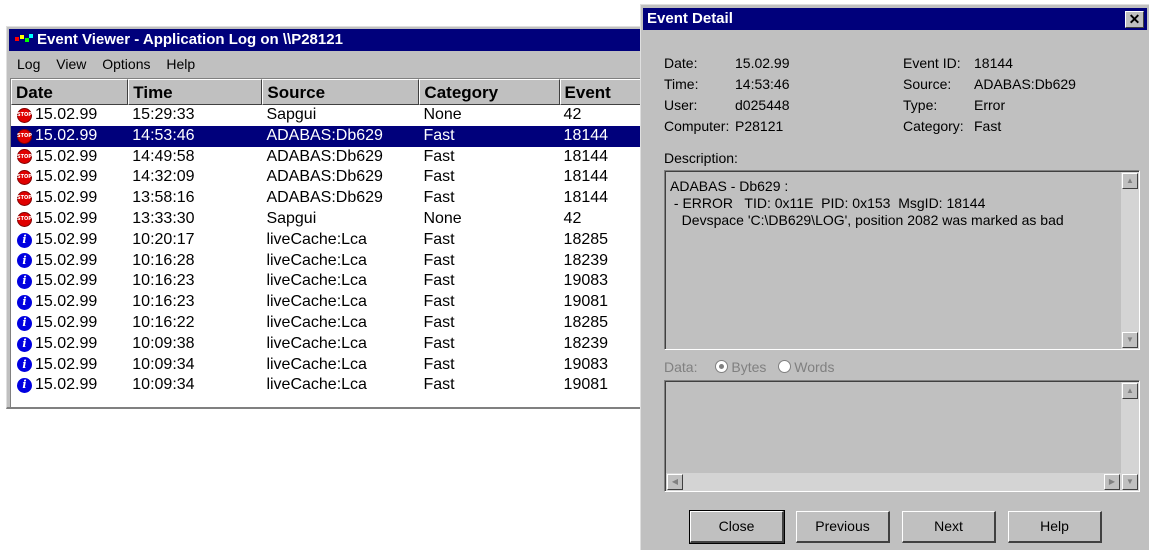  Describe the element at coordinates (895, 19) in the screenshot. I see `event-detail-titlebar: Event Detail ✕` at that location.